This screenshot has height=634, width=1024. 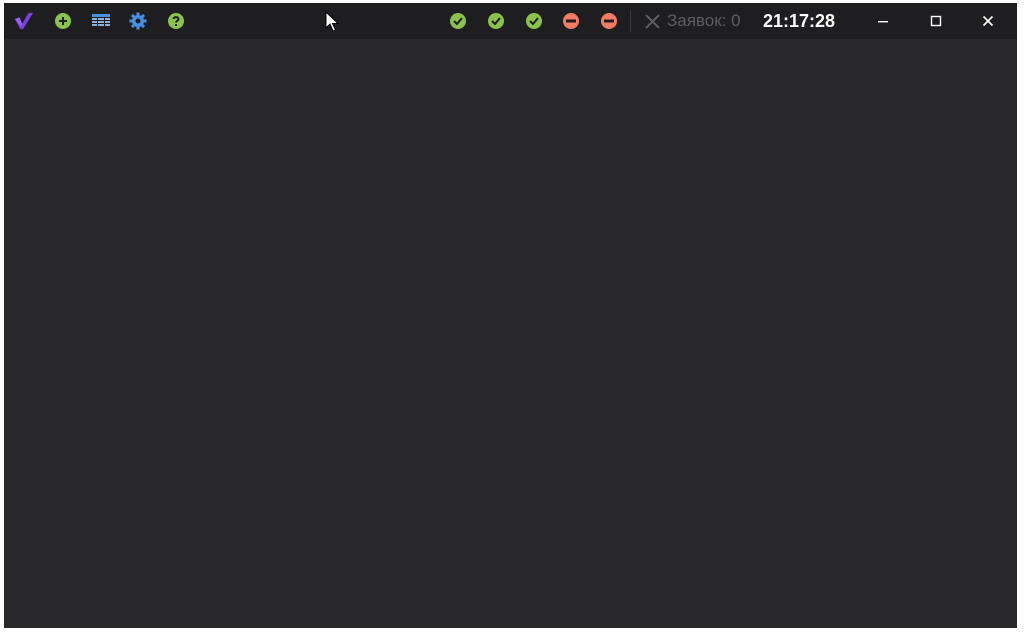 I want to click on table-button, so click(x=101, y=21).